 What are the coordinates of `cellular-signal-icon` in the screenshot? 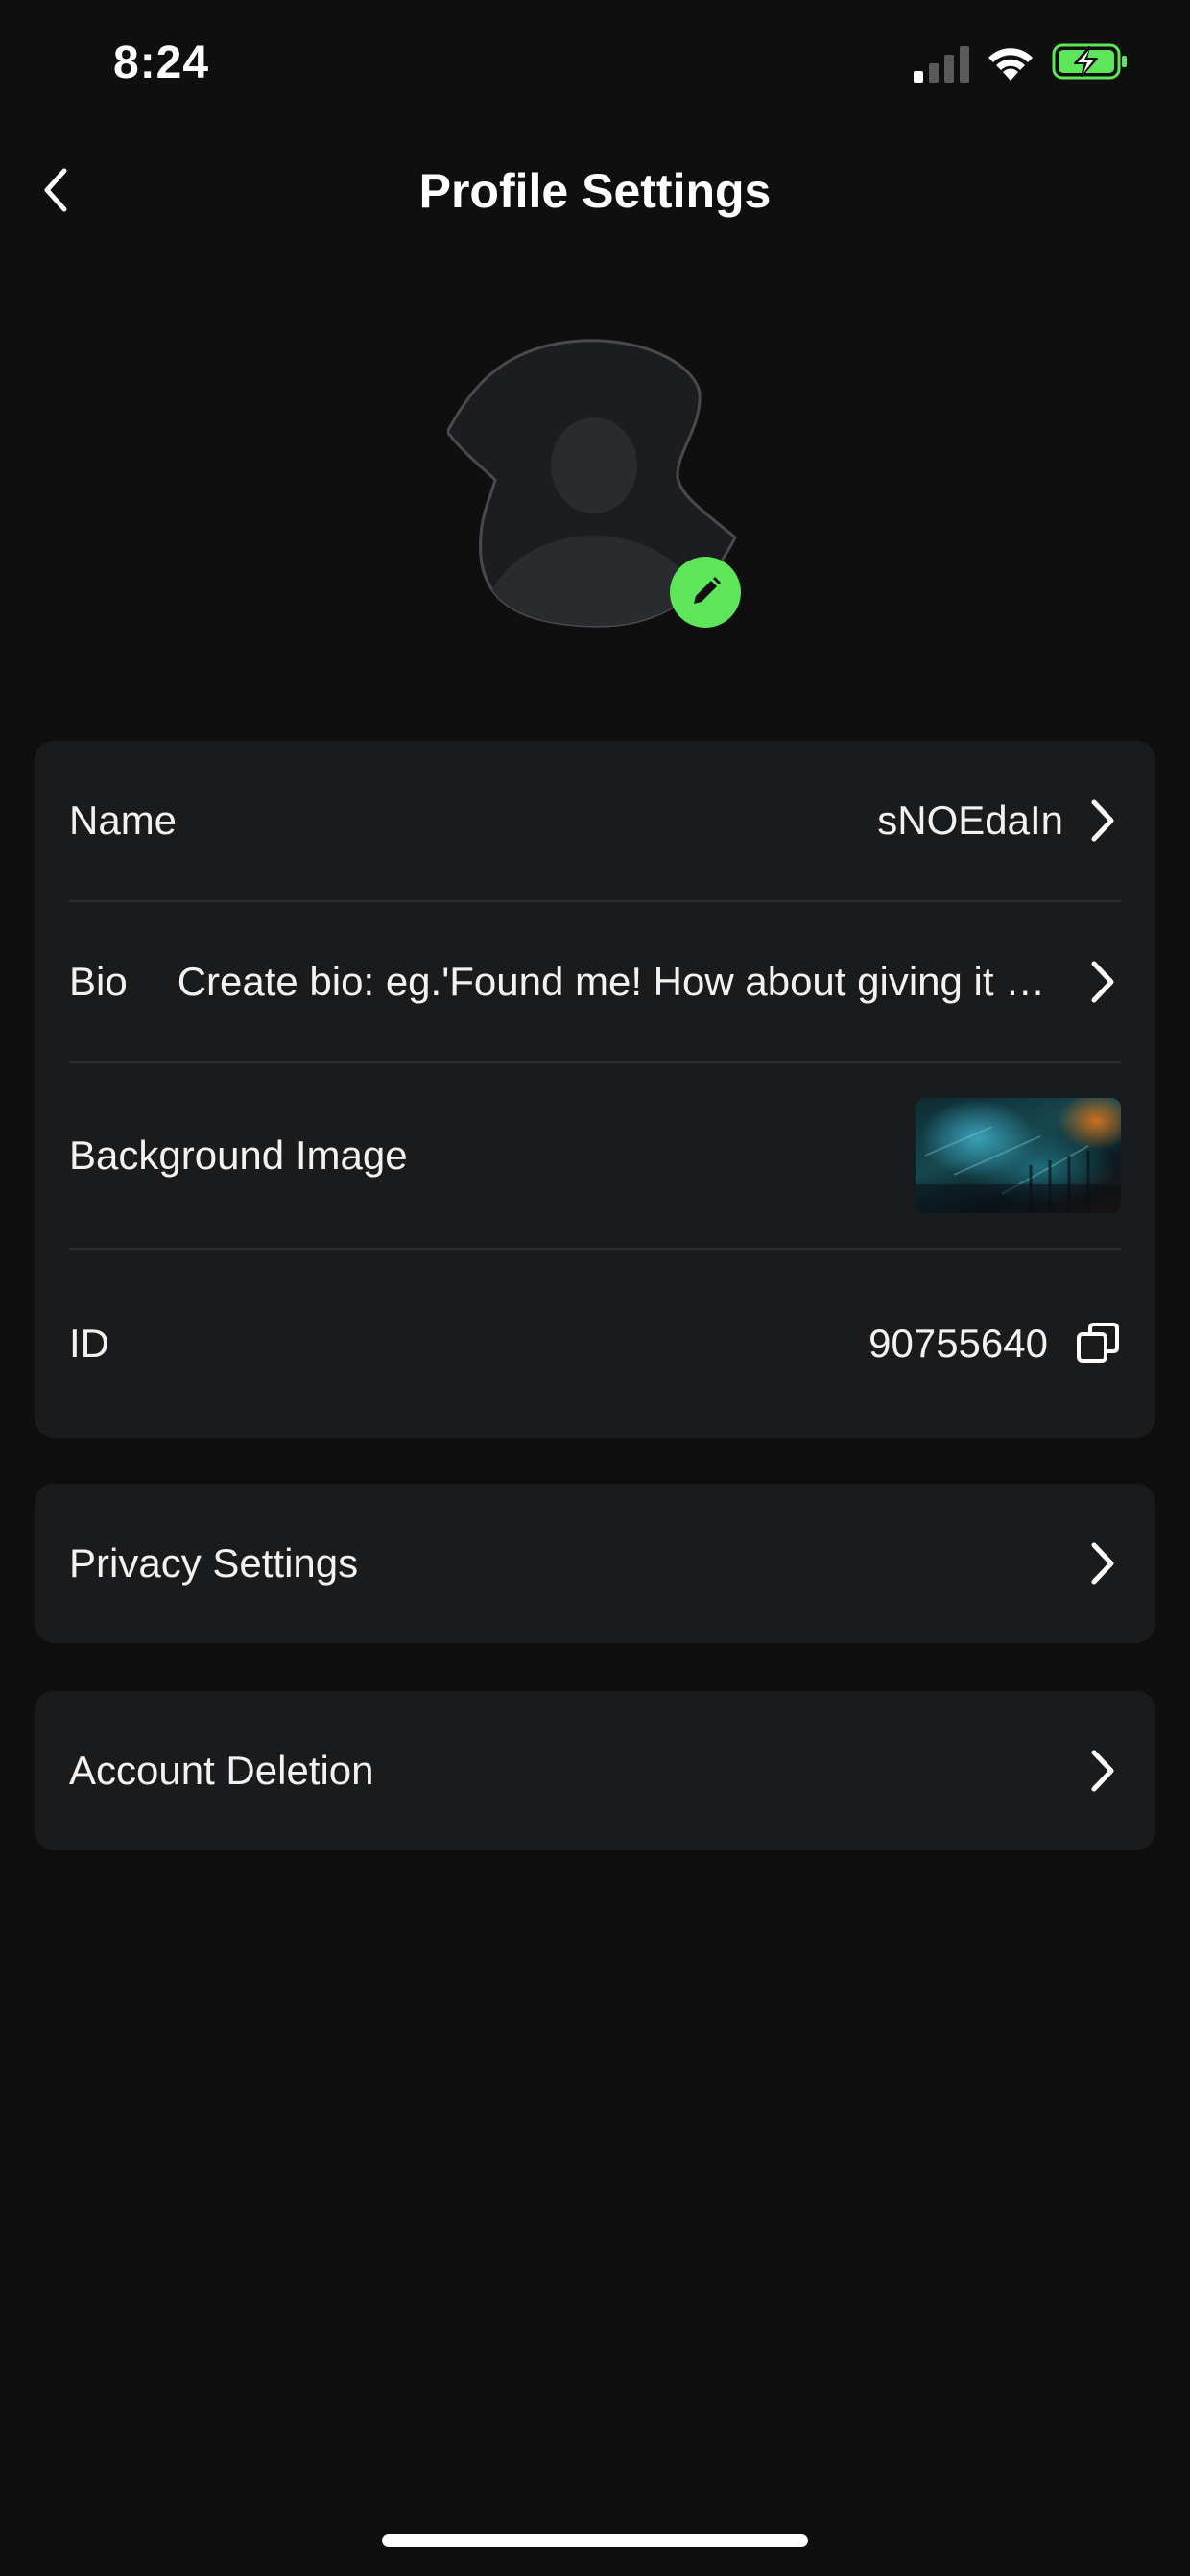 It's located at (942, 64).